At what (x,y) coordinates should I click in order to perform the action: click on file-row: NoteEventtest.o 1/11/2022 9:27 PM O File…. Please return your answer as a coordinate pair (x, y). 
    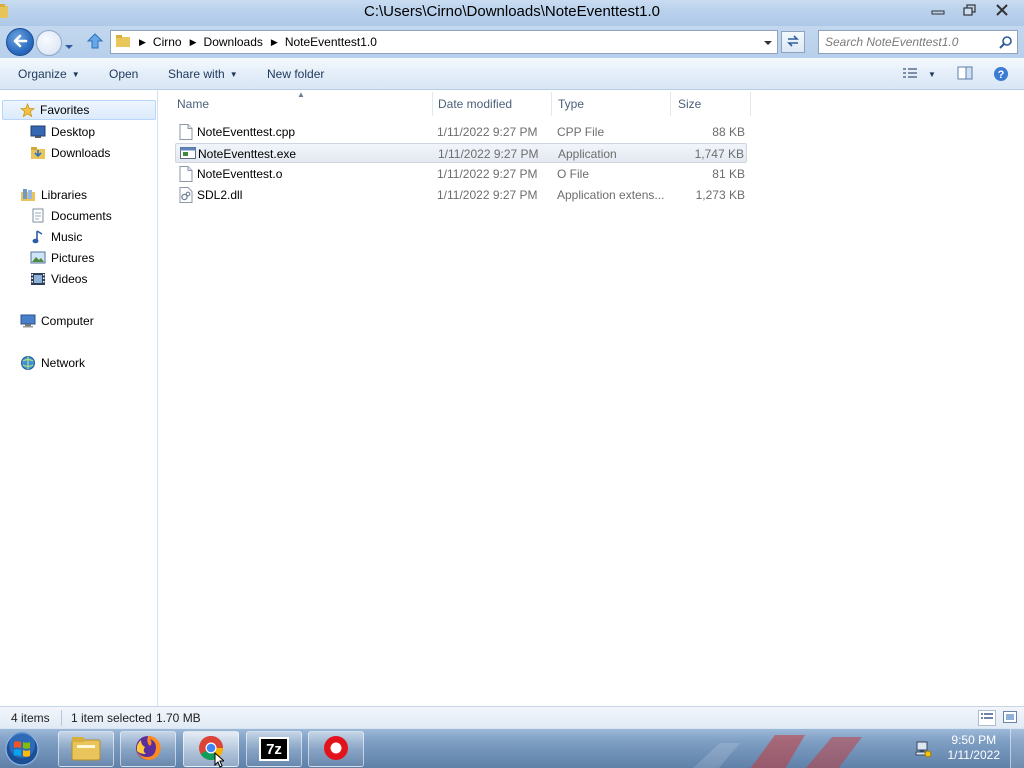
    Looking at the image, I should click on (461, 174).